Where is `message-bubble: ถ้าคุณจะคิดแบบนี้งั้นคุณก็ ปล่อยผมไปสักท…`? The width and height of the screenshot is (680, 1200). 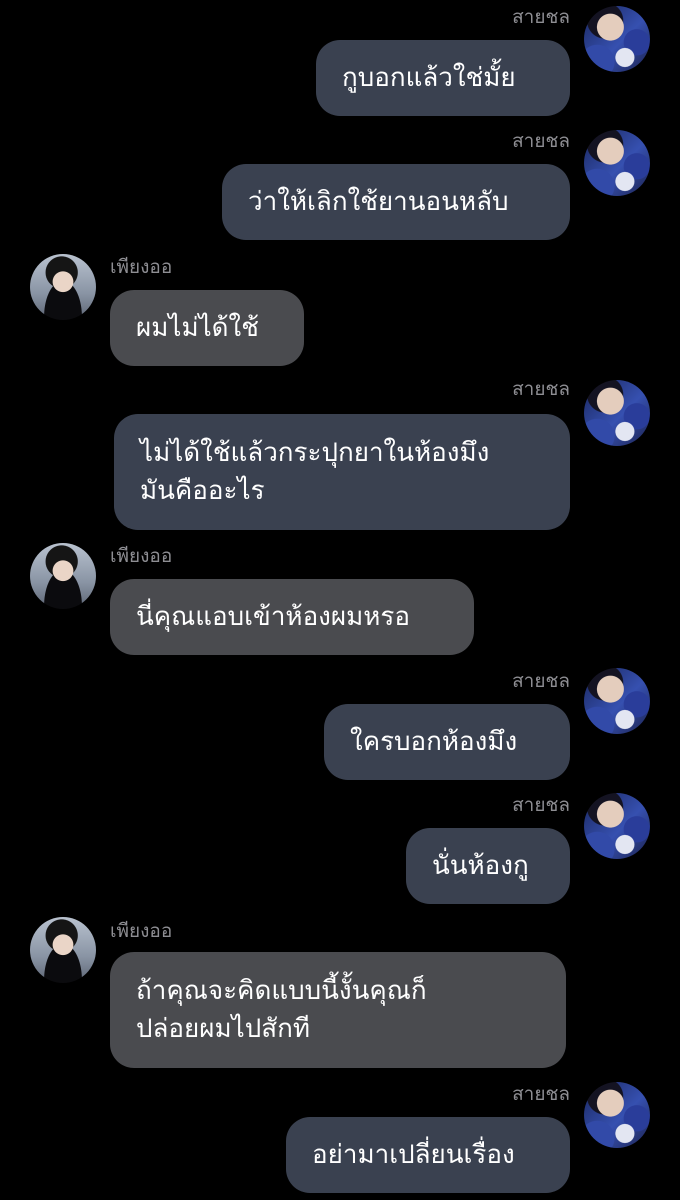
message-bubble: ถ้าคุณจะคิดแบบนี้งั้นคุณก็ ปล่อยผมไปสักท… is located at coordinates (338, 1010).